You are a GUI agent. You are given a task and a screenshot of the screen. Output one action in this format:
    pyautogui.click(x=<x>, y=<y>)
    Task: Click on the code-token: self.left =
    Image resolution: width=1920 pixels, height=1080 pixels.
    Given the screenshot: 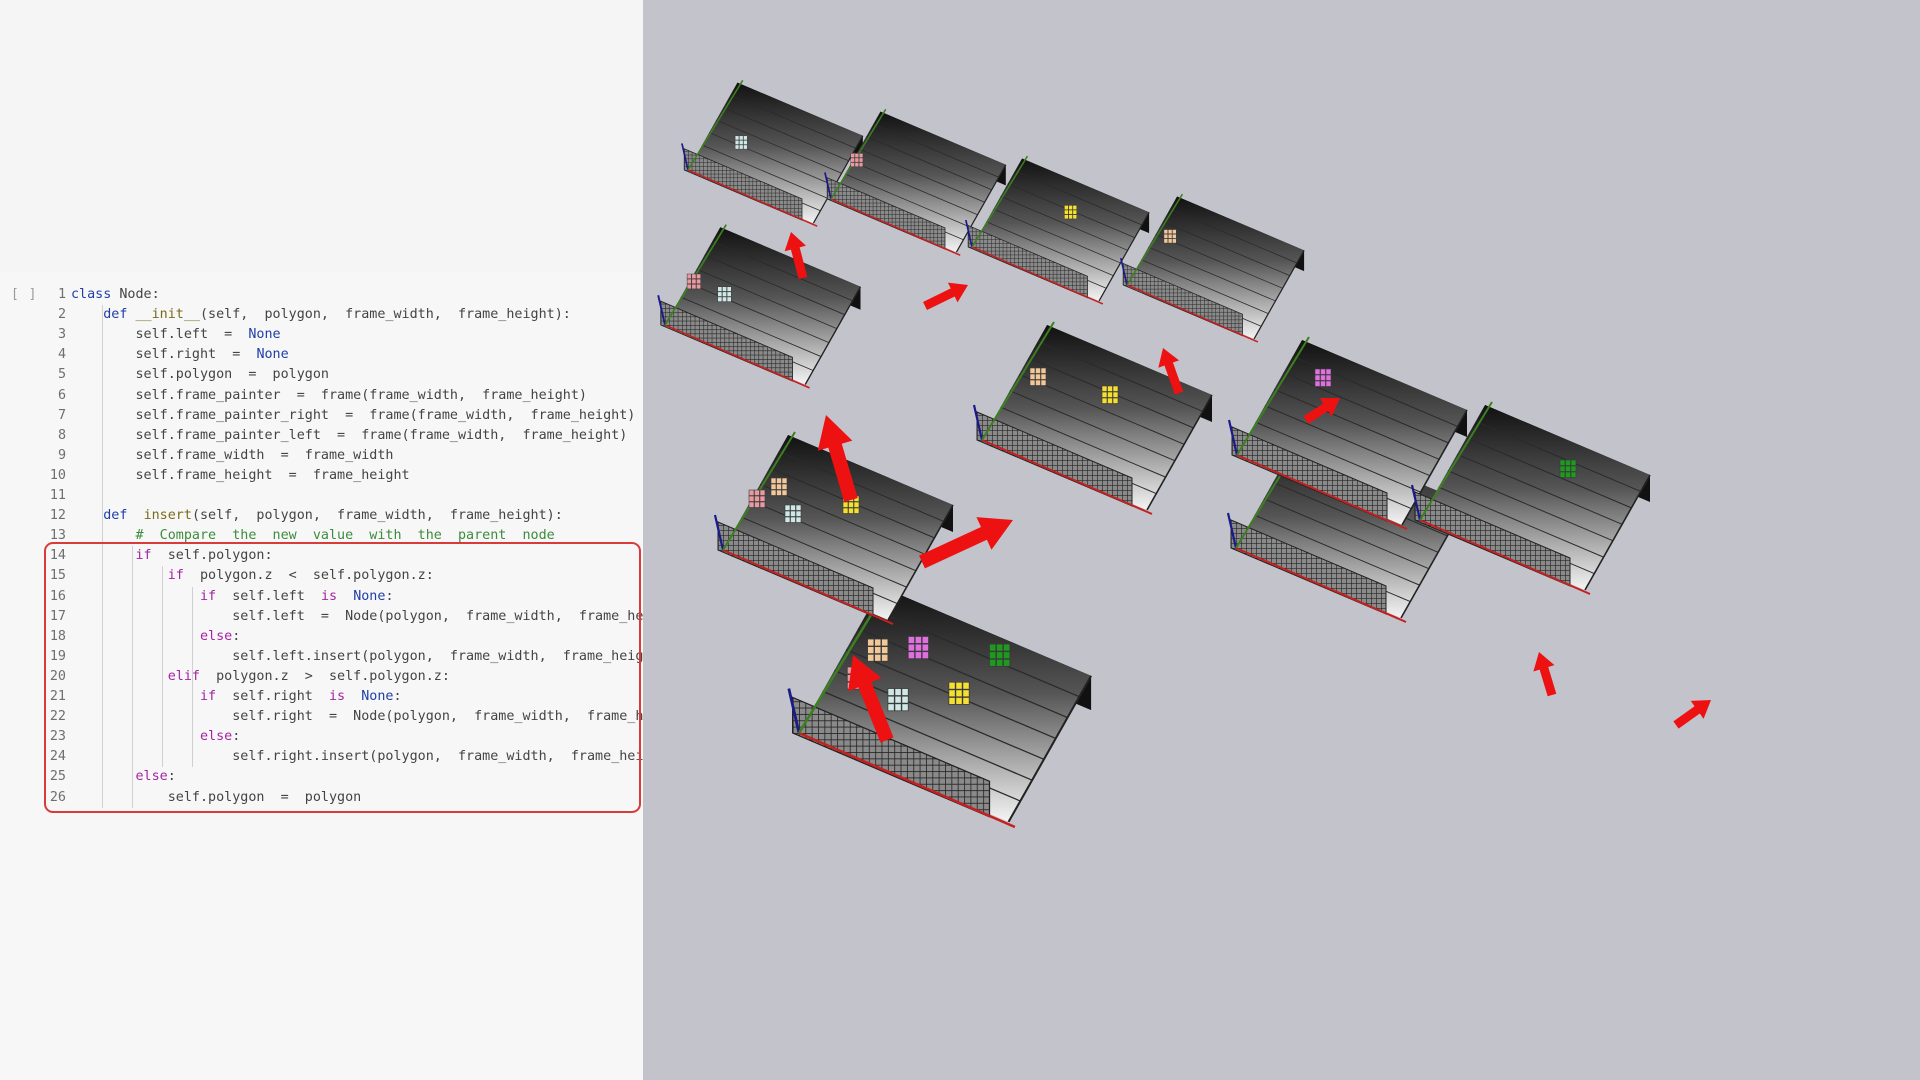 What is the action you would take?
    pyautogui.click(x=160, y=335)
    